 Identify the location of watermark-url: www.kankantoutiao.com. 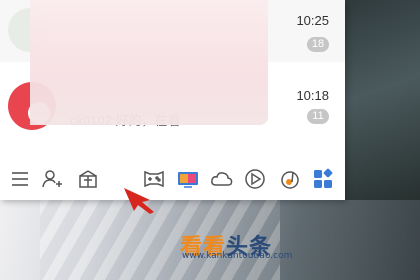
(237, 256).